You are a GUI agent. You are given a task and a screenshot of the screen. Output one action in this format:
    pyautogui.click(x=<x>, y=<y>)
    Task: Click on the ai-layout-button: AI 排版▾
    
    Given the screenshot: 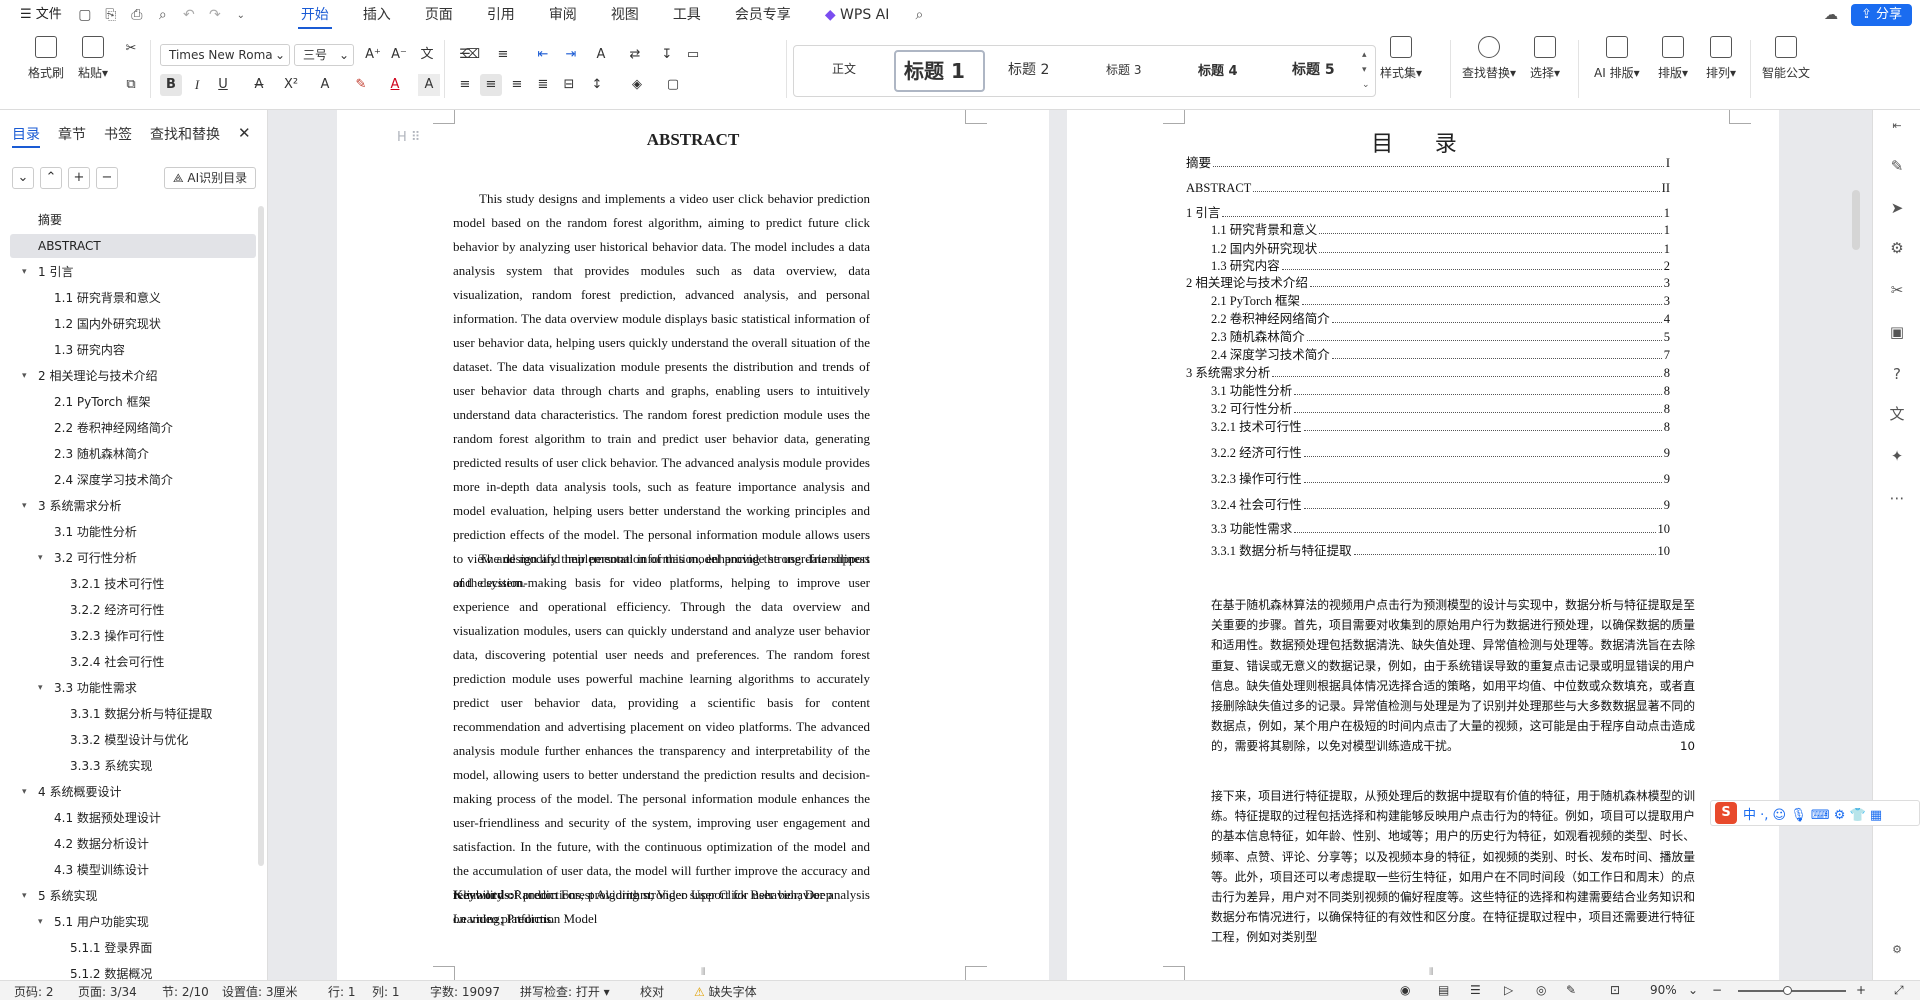 What is the action you would take?
    pyautogui.click(x=1617, y=58)
    